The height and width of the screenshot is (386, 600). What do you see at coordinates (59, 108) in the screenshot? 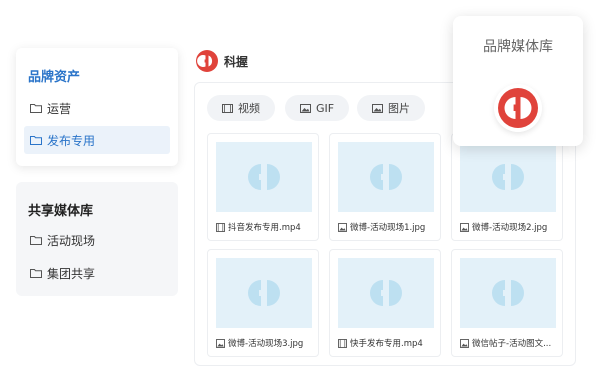
I see `nav-item-label: 运营` at bounding box center [59, 108].